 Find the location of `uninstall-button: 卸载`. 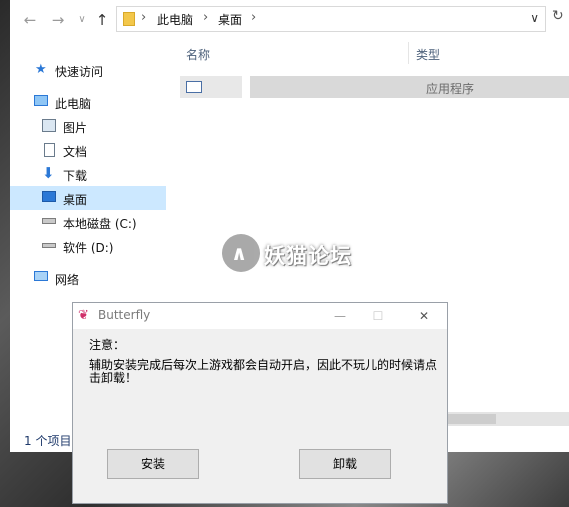

uninstall-button: 卸载 is located at coordinates (345, 464).